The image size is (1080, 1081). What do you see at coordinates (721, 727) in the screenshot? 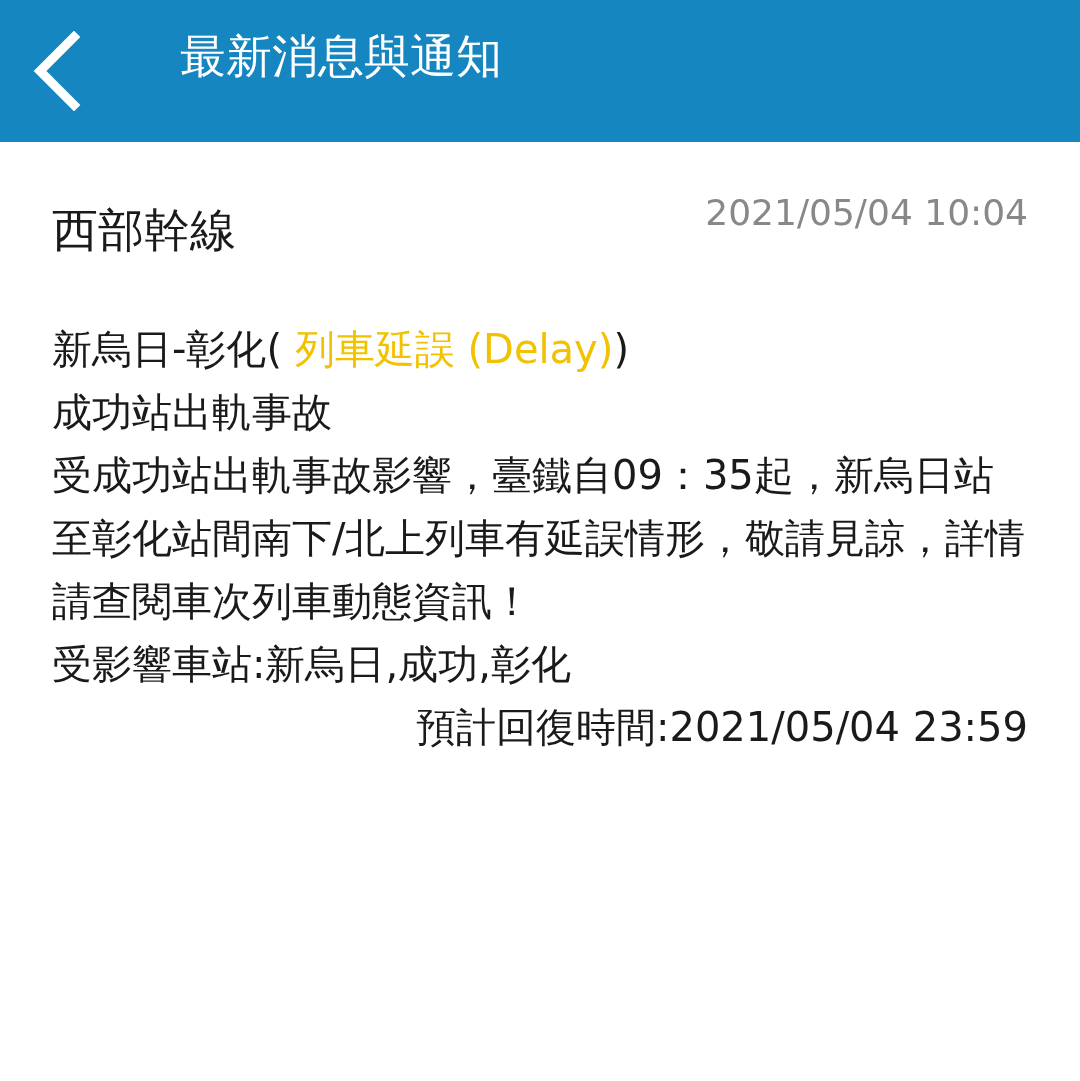
I see `recovery-time: 預計回復時間:2021/05/04 23:59` at bounding box center [721, 727].